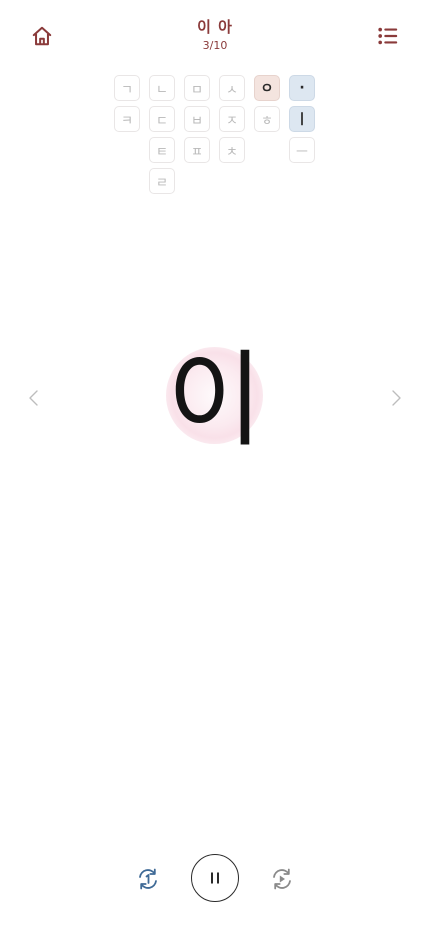 Image resolution: width=430 pixels, height=932 pixels. What do you see at coordinates (162, 181) in the screenshot?
I see `consonant-key: ㄹ` at bounding box center [162, 181].